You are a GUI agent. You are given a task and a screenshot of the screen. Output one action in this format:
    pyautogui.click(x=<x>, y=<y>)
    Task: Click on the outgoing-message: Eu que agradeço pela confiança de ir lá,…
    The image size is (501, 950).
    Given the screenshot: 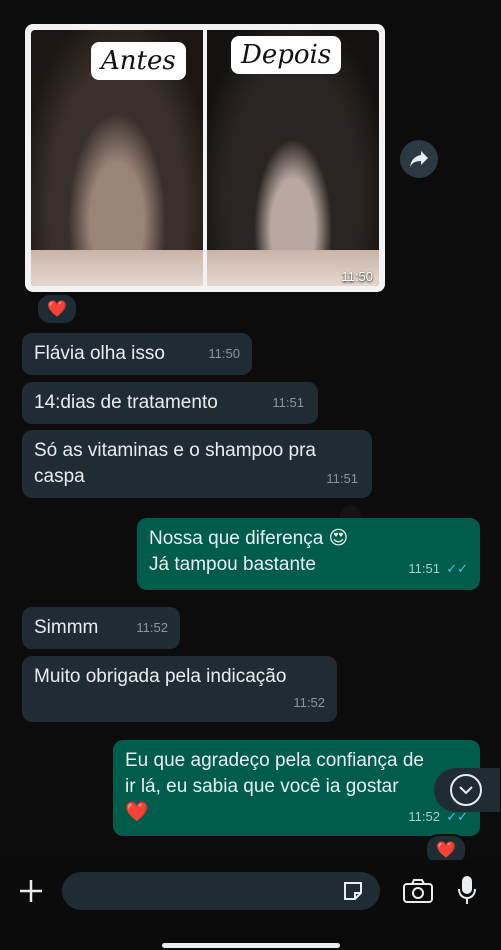 What is the action you would take?
    pyautogui.click(x=296, y=788)
    